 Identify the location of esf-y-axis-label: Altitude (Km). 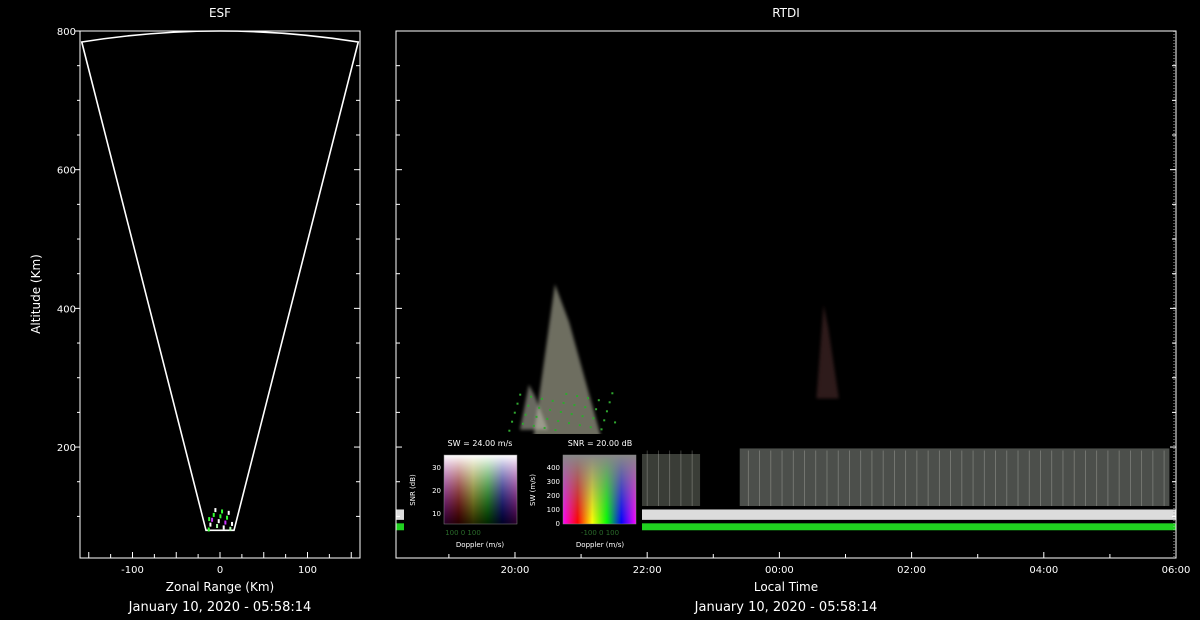
(36, 294).